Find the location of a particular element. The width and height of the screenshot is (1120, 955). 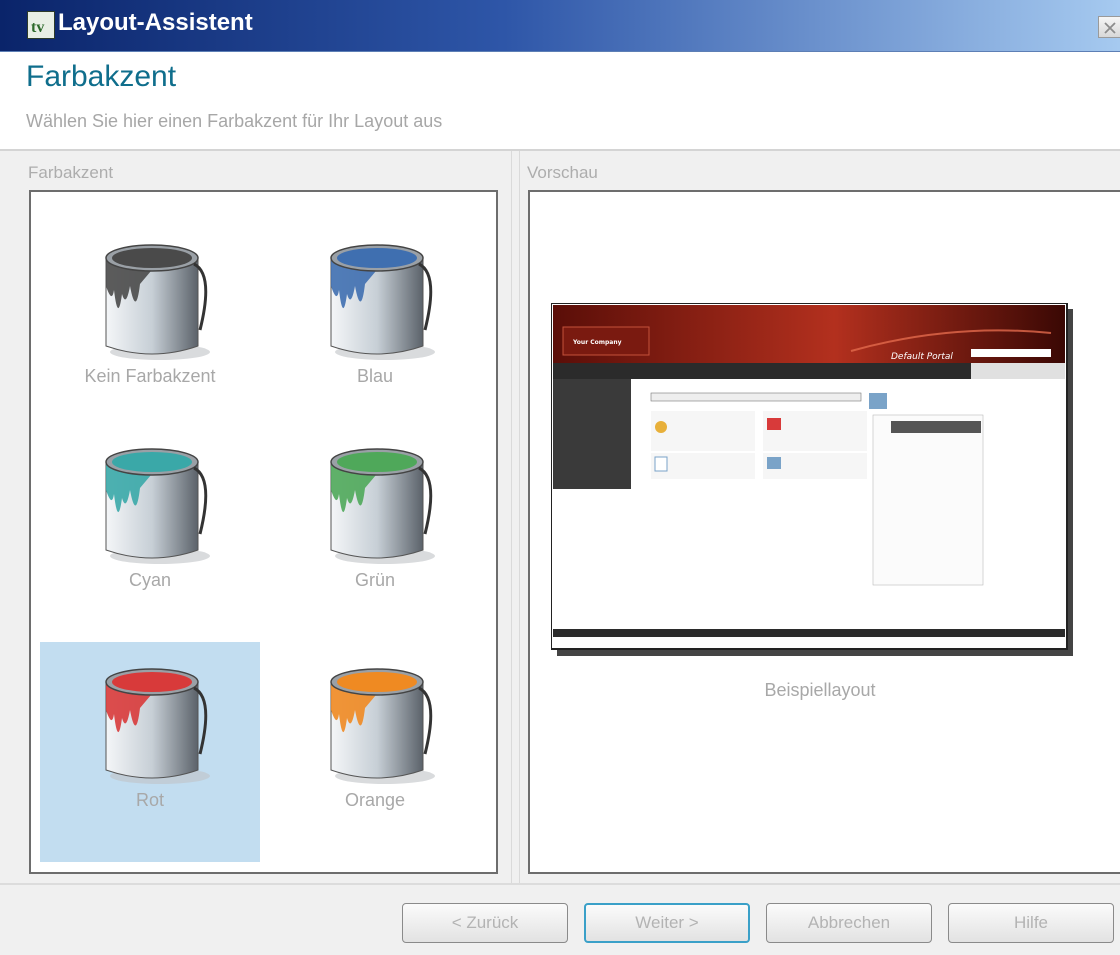

preview-caption: Beispiellayout is located at coordinates (820, 690).